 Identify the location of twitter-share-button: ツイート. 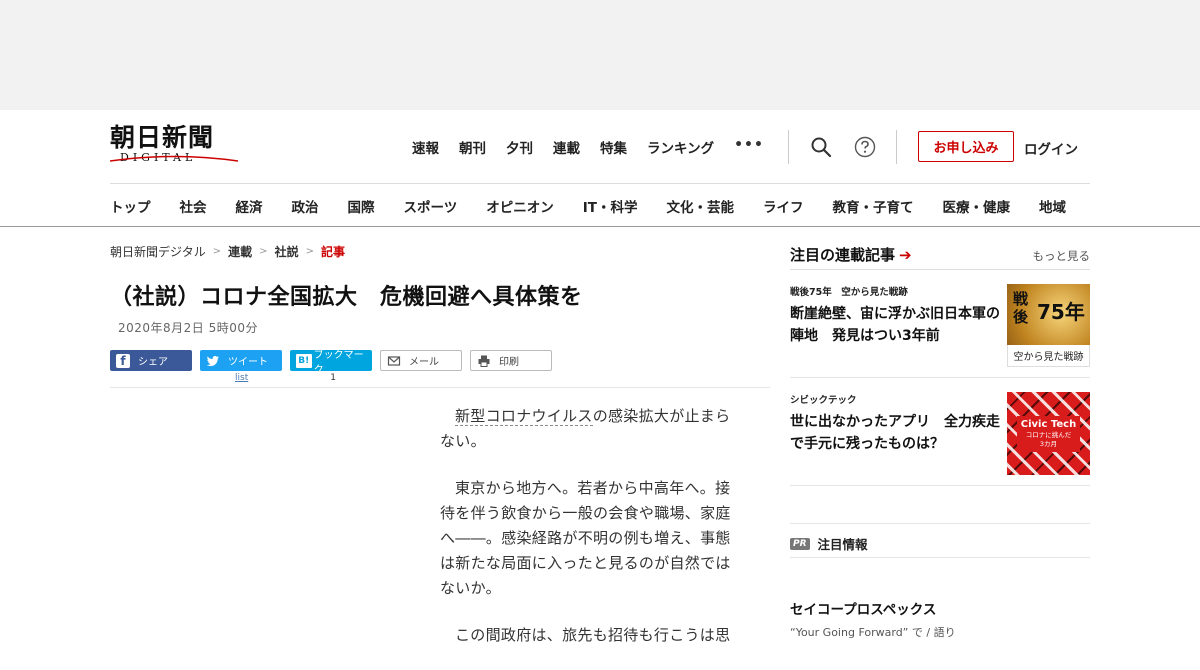
(241, 360).